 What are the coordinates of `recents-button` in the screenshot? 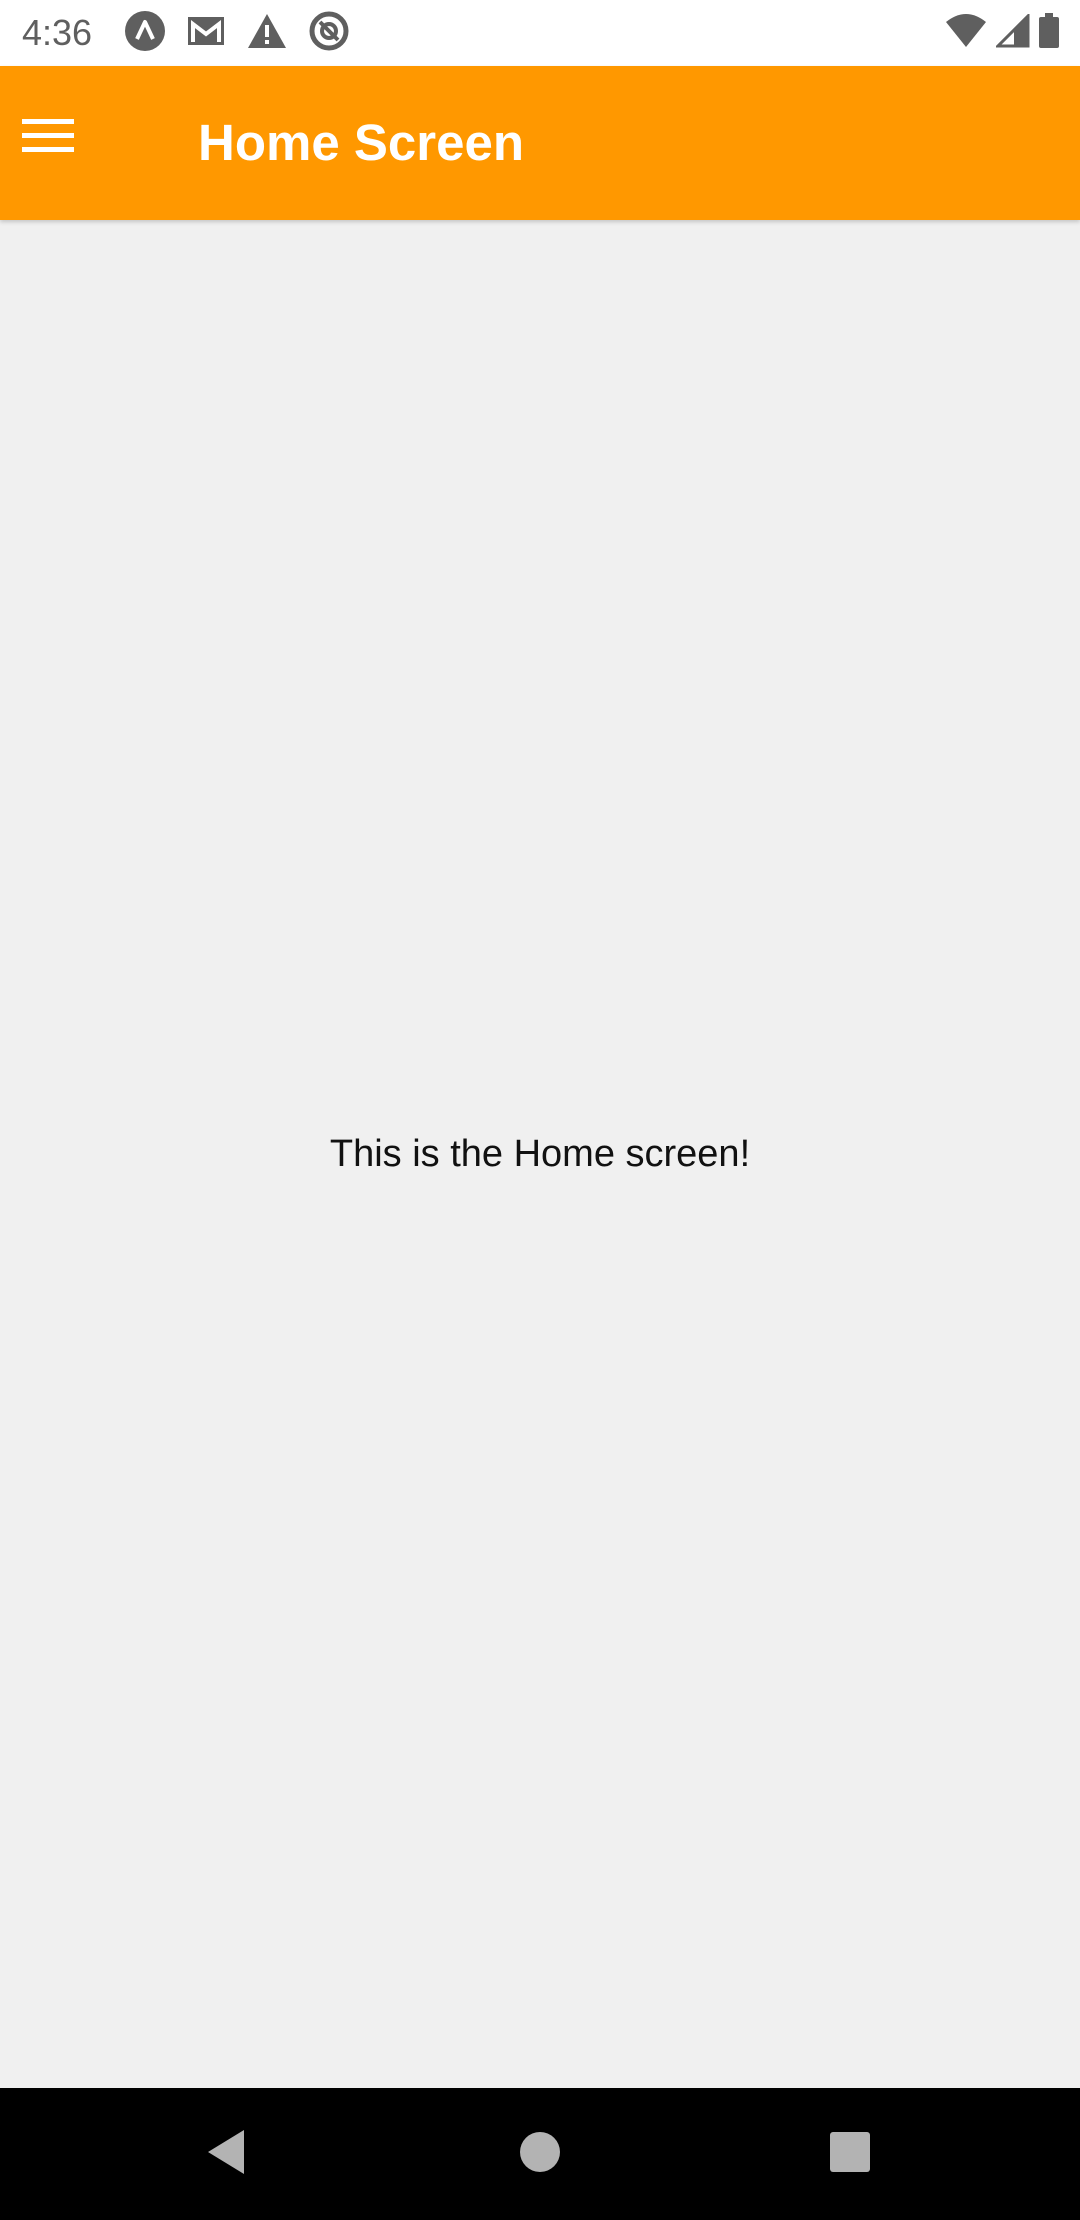 It's located at (850, 2154).